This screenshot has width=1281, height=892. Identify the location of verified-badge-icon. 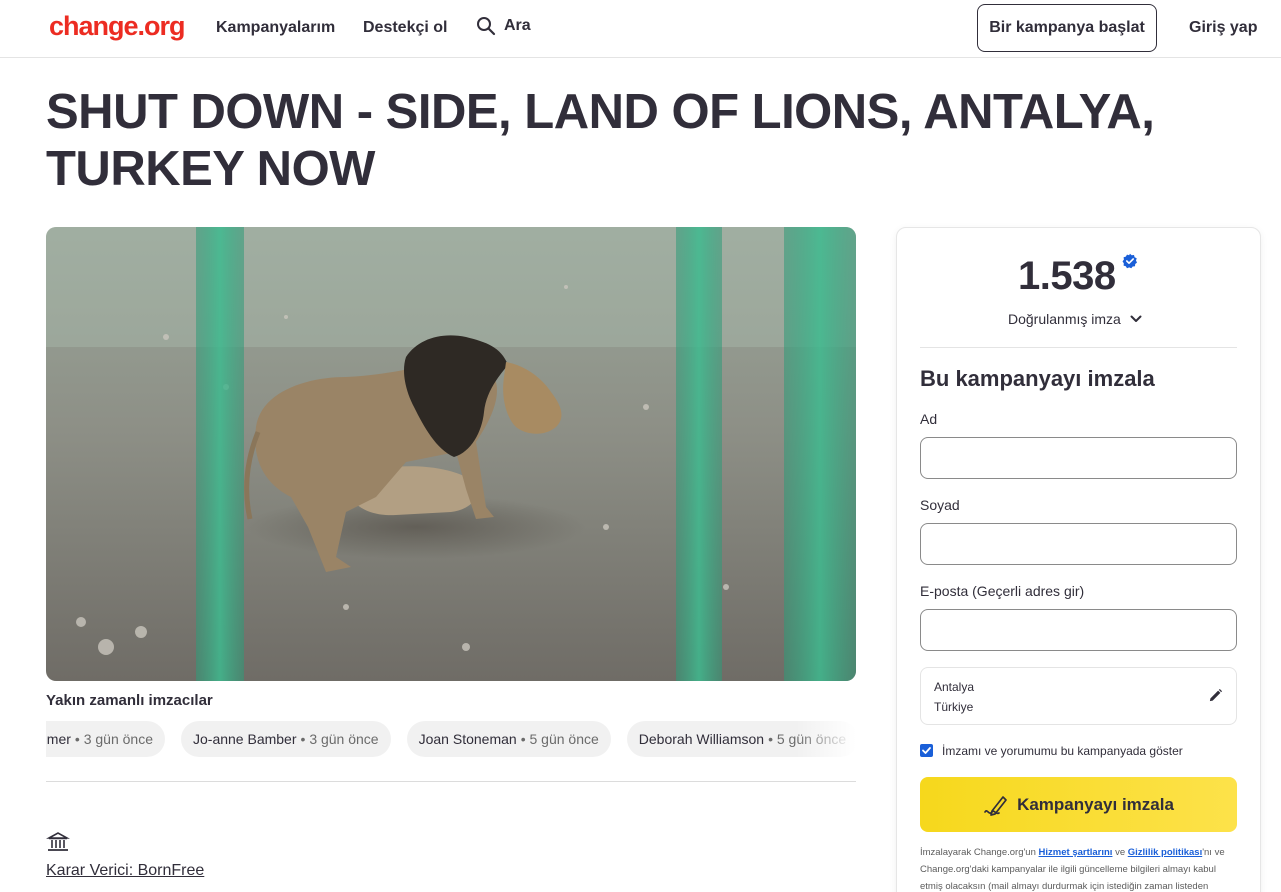
(1129, 261).